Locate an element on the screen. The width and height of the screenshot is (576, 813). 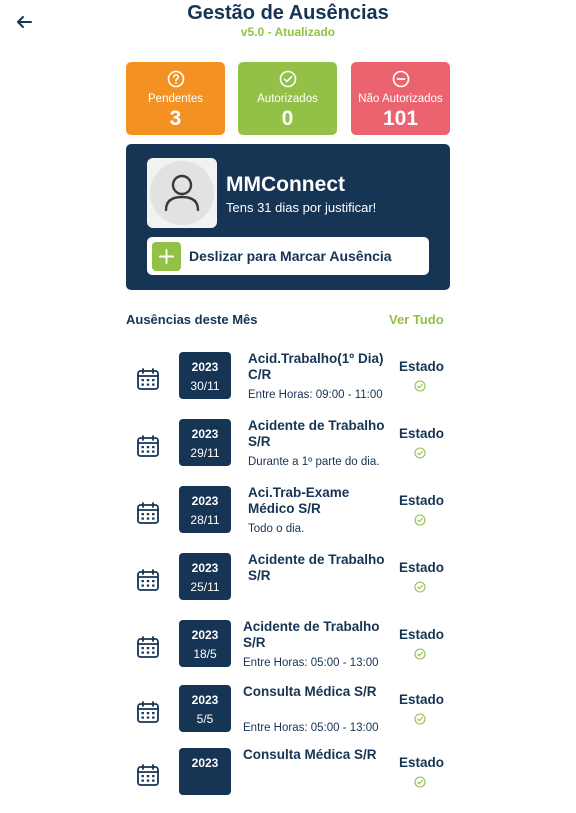
date-day: 5/5 is located at coordinates (205, 719).